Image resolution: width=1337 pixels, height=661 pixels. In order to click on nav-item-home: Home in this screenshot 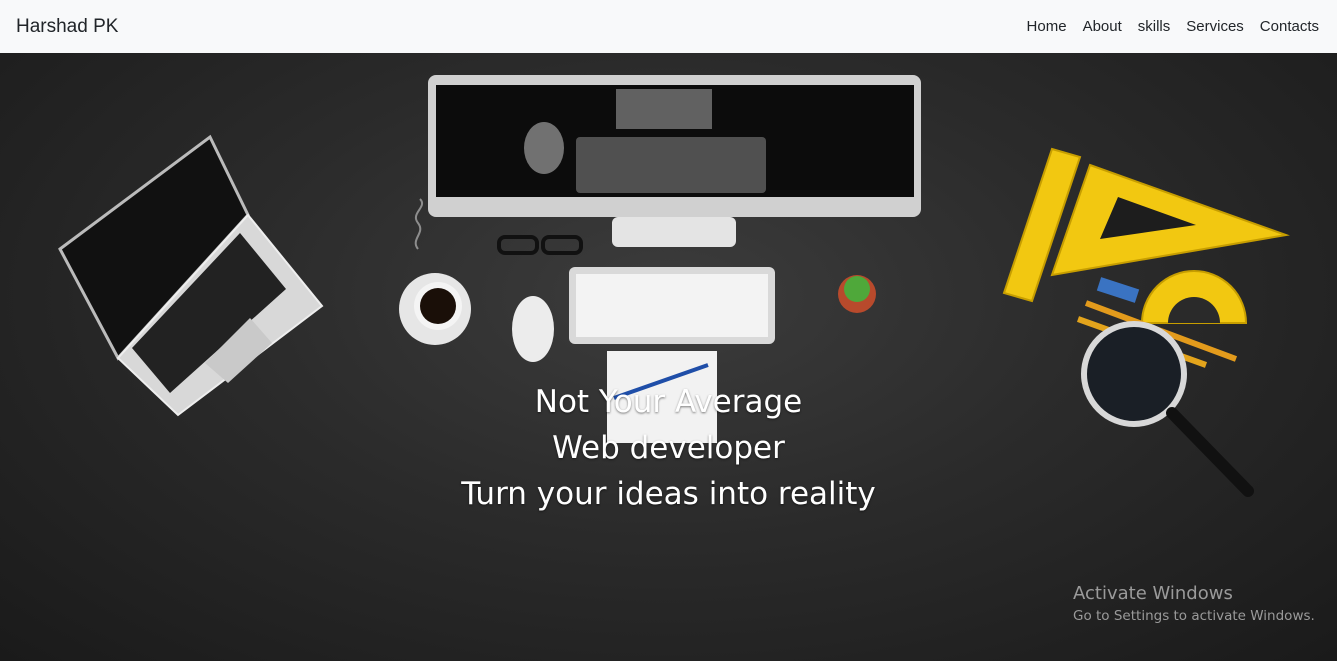, I will do `click(1047, 26)`.